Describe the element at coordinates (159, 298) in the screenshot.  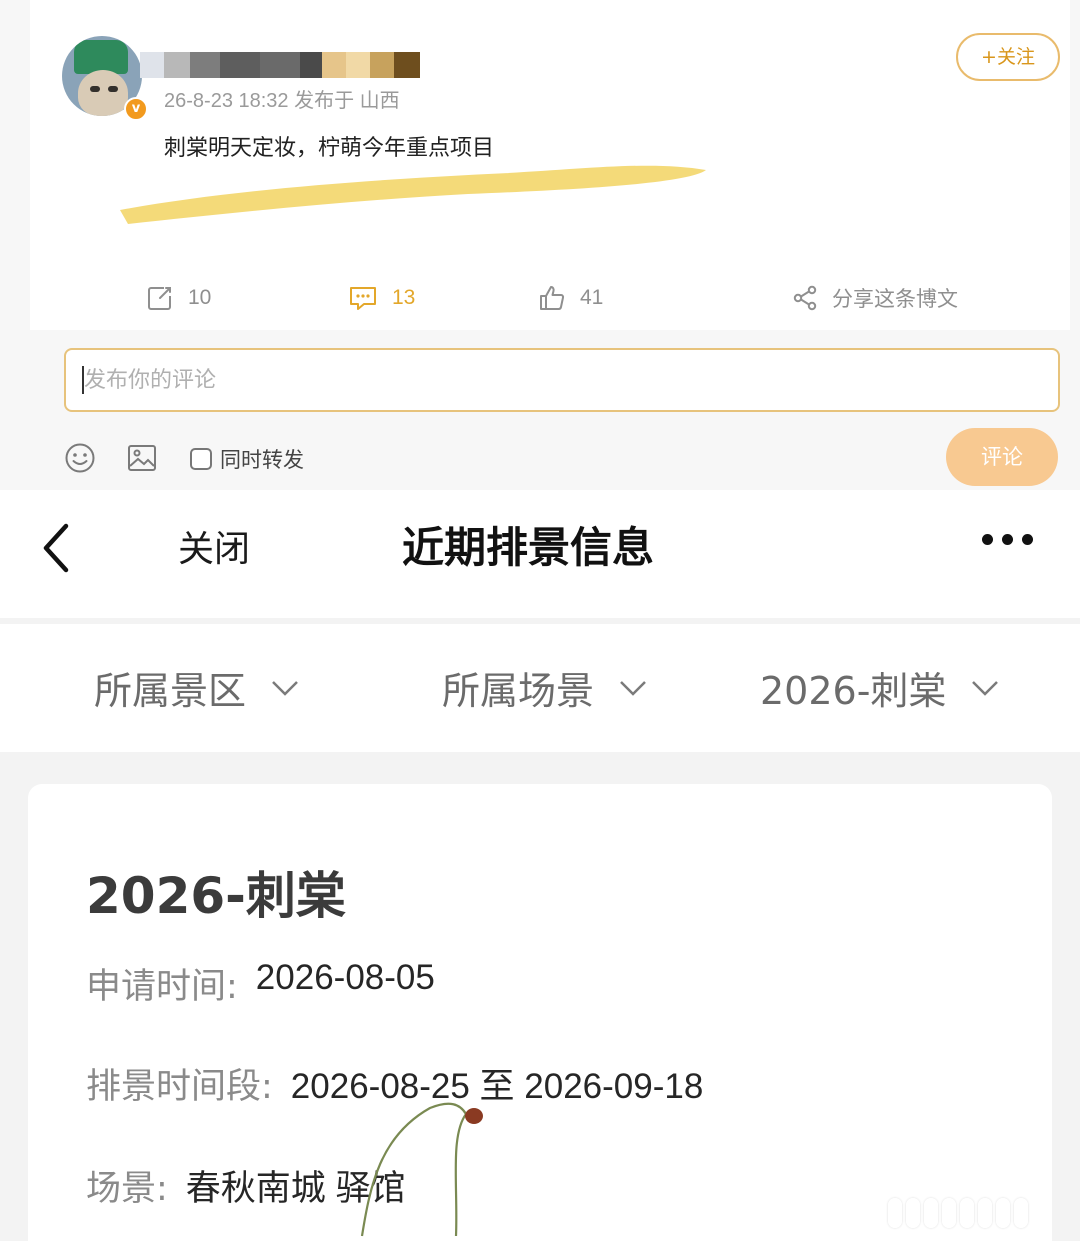
I see `repost-icon` at that location.